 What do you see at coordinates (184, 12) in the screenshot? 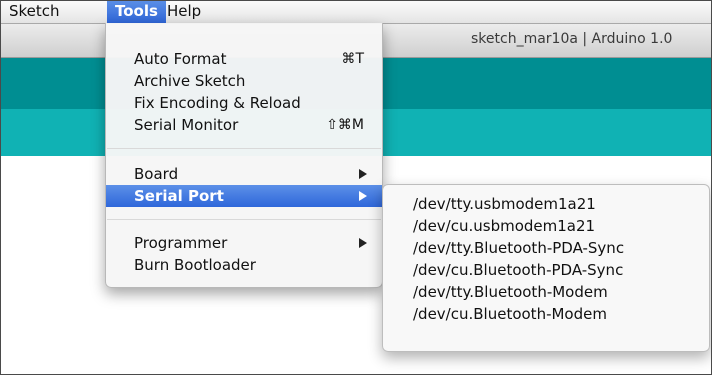
I see `menu-help: Help` at bounding box center [184, 12].